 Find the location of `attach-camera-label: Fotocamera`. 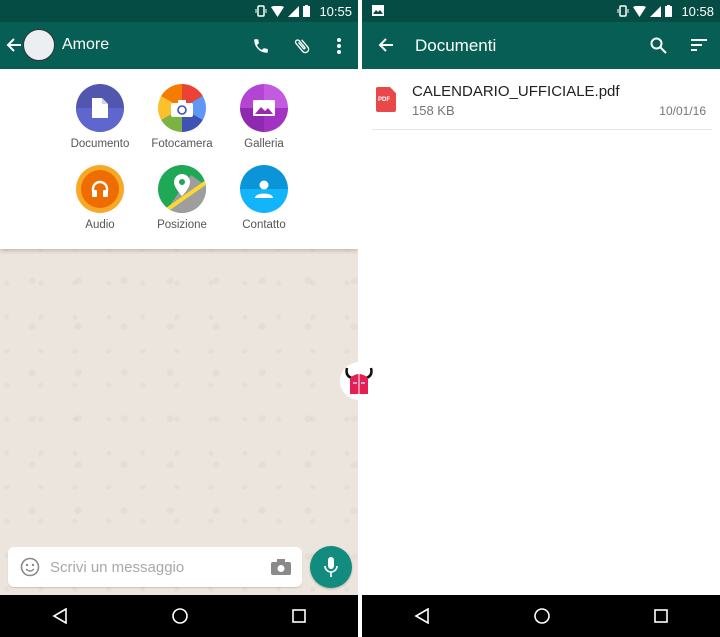

attach-camera-label: Fotocamera is located at coordinates (182, 144).